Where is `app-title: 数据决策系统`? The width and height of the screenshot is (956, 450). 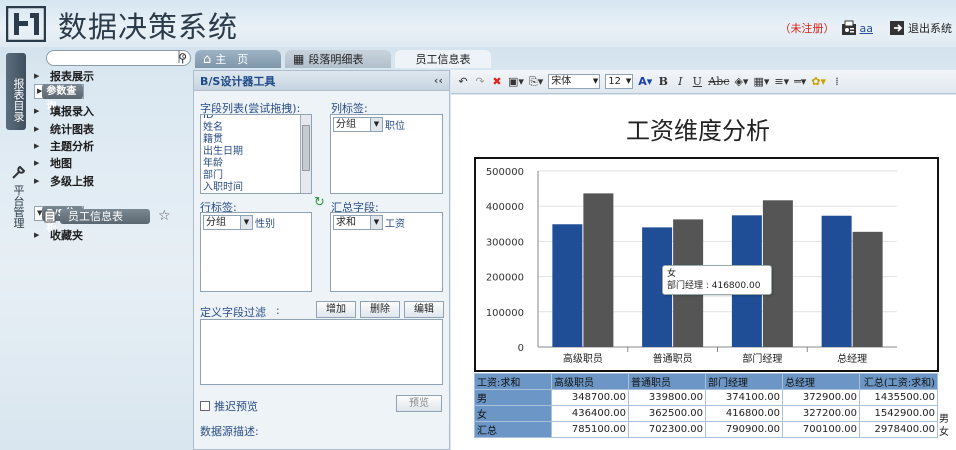
app-title: 数据决策系统 is located at coordinates (148, 27).